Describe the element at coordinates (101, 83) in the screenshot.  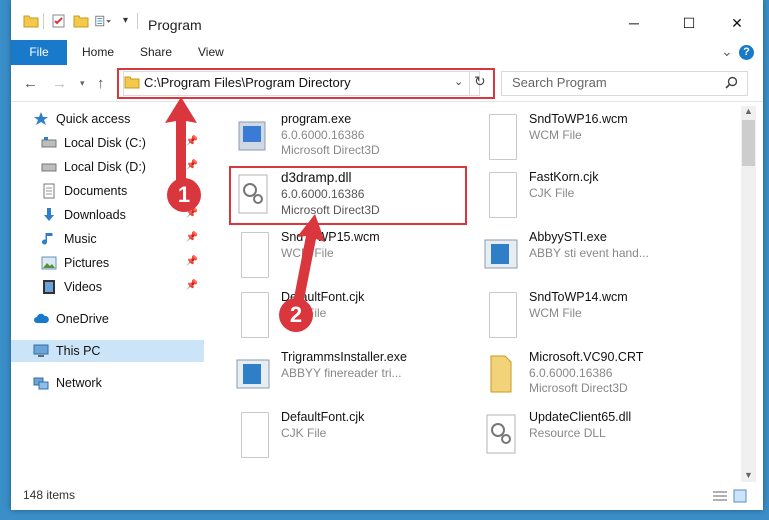
I see `up-icon: ↑` at that location.